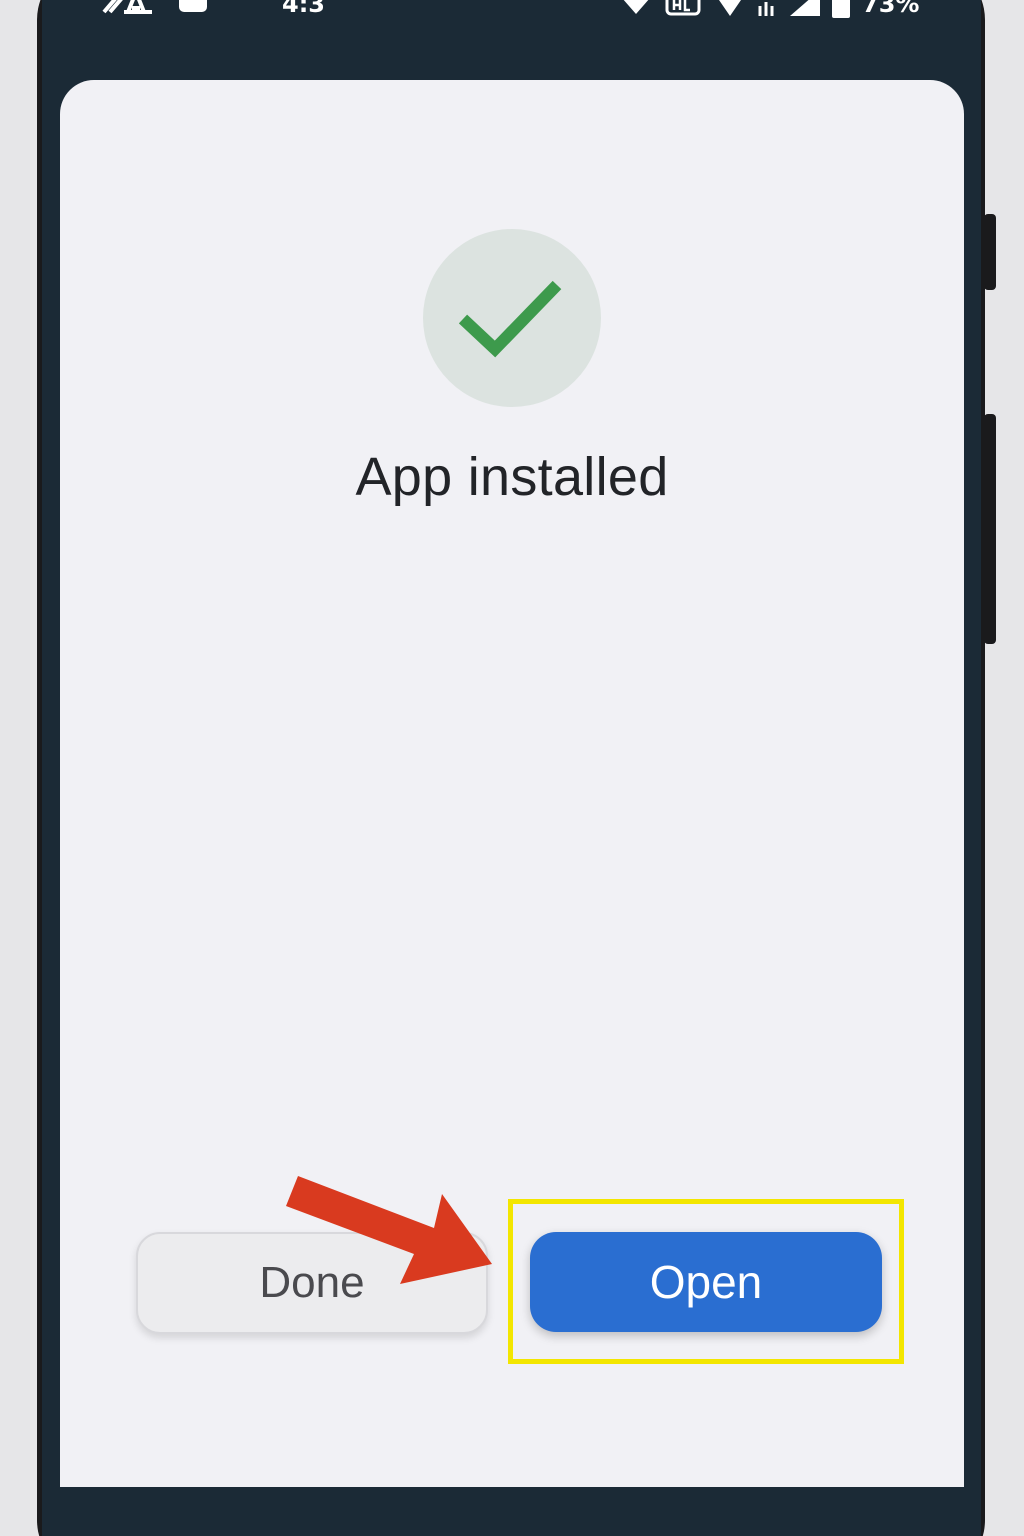  What do you see at coordinates (512, 477) in the screenshot?
I see `dialog-title: App installed` at bounding box center [512, 477].